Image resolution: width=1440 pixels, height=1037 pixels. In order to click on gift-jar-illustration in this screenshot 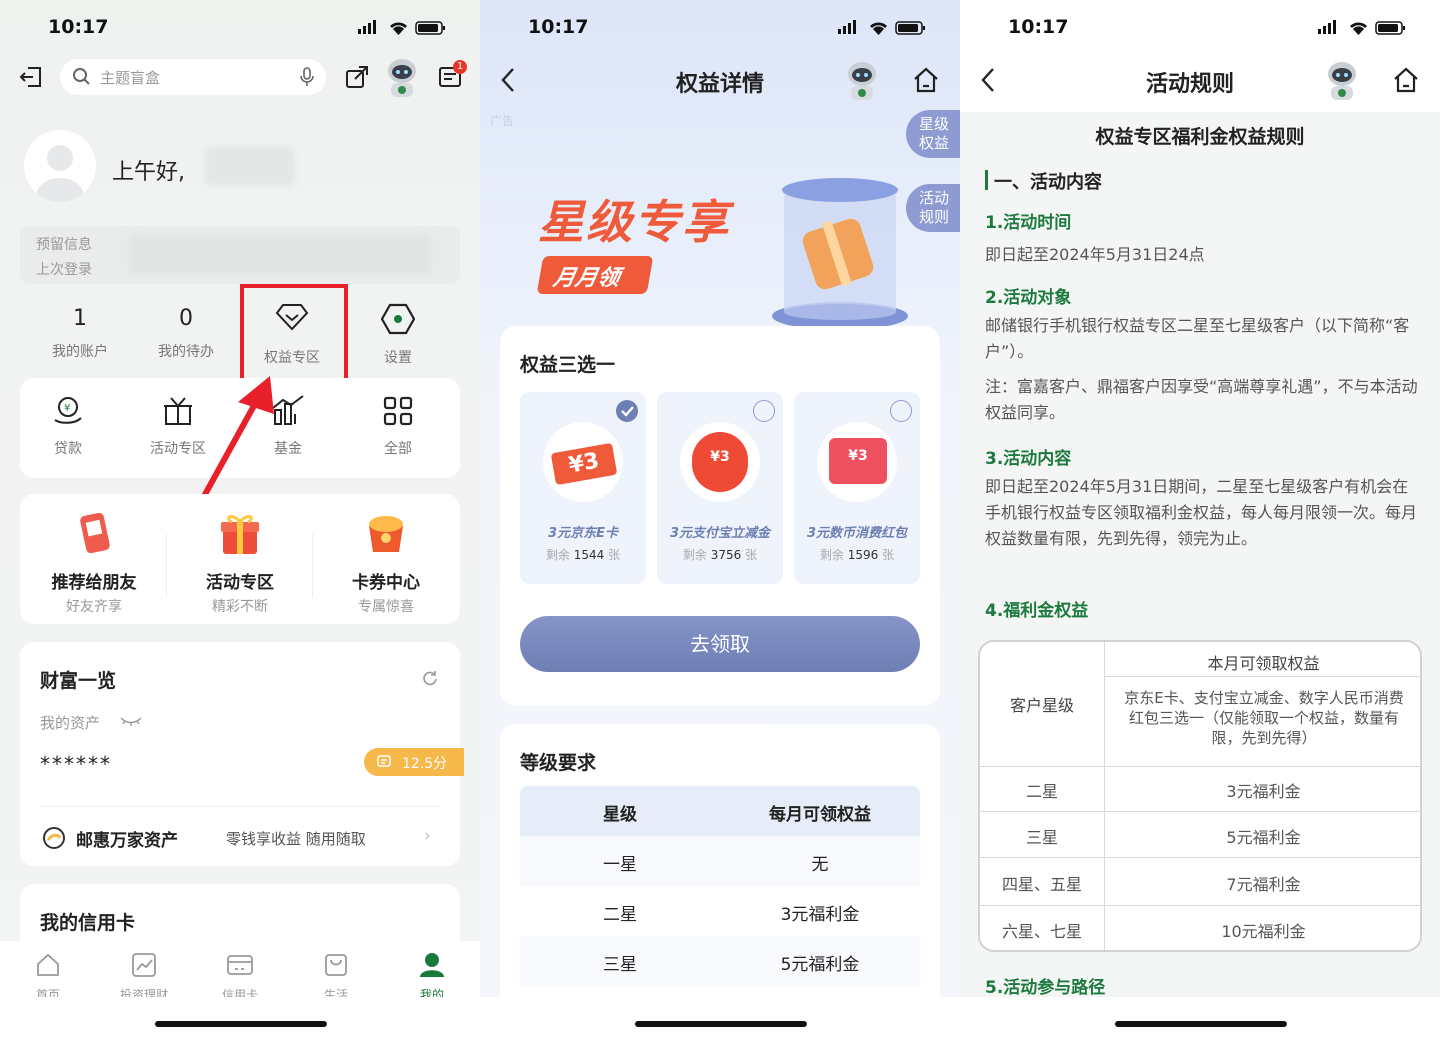, I will do `click(840, 254)`.